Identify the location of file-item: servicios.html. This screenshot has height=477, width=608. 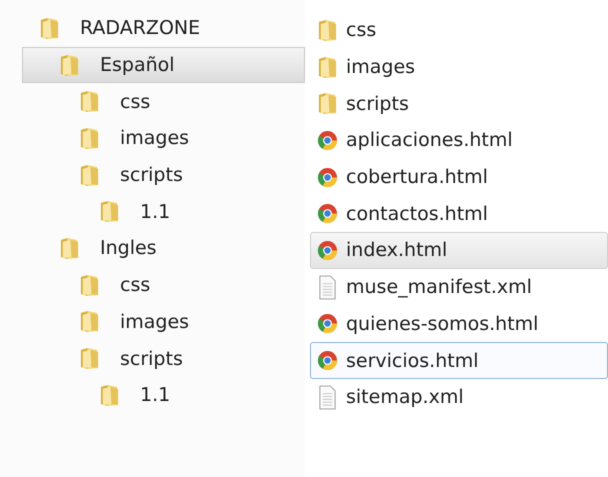
(459, 360).